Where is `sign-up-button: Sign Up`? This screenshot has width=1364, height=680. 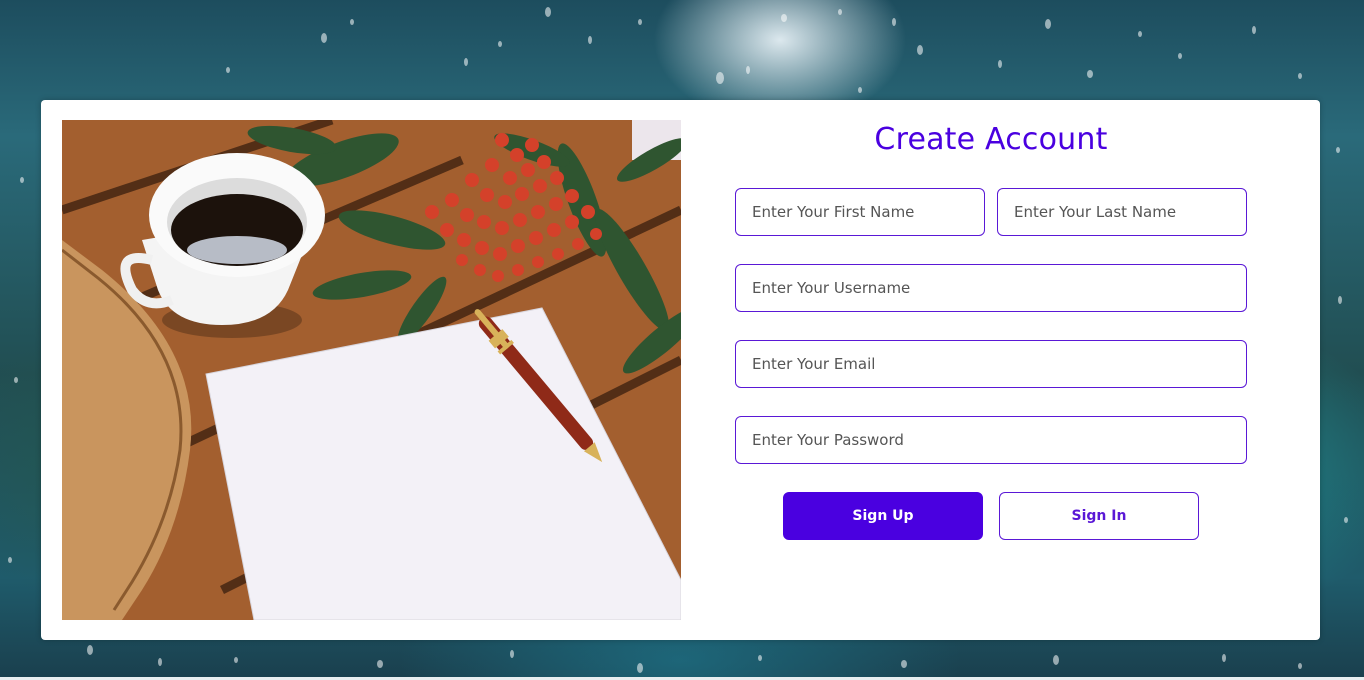
sign-up-button: Sign Up is located at coordinates (883, 516).